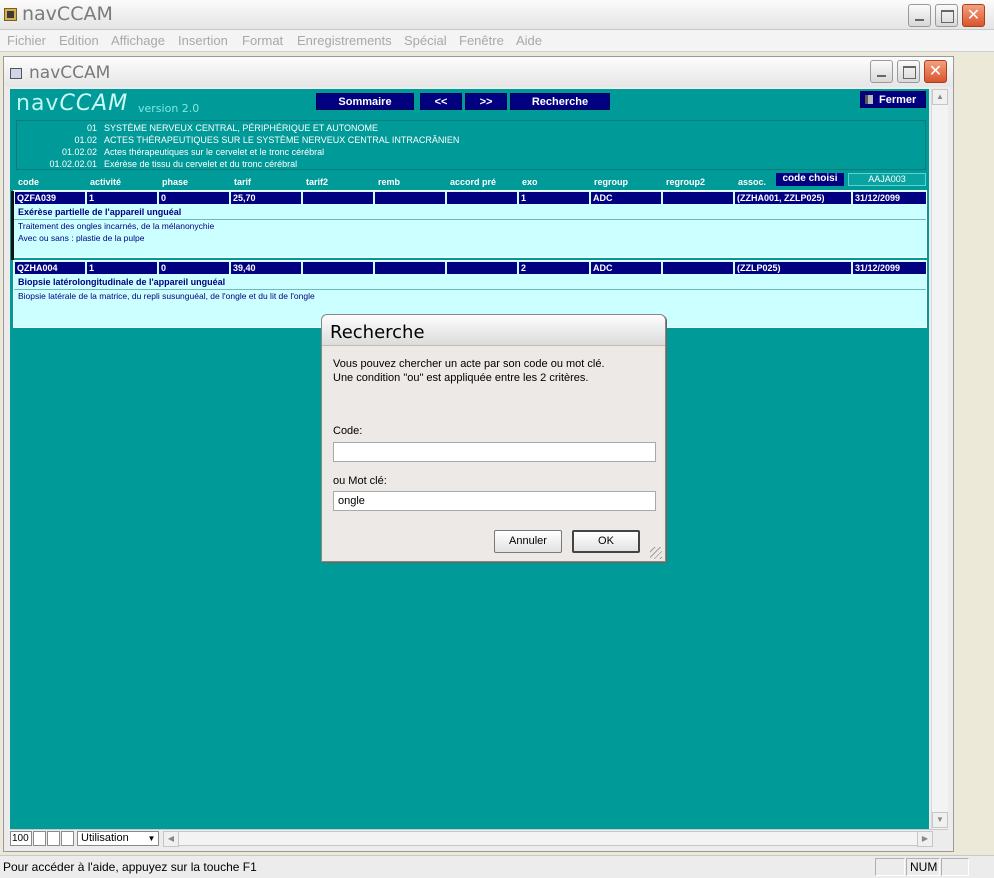  What do you see at coordinates (79, 152) in the screenshot?
I see `hierarchy-num: 01.02.02` at bounding box center [79, 152].